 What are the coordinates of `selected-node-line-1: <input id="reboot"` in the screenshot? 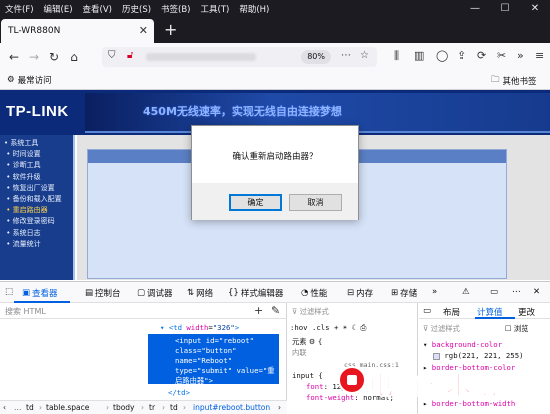 It's located at (214, 340).